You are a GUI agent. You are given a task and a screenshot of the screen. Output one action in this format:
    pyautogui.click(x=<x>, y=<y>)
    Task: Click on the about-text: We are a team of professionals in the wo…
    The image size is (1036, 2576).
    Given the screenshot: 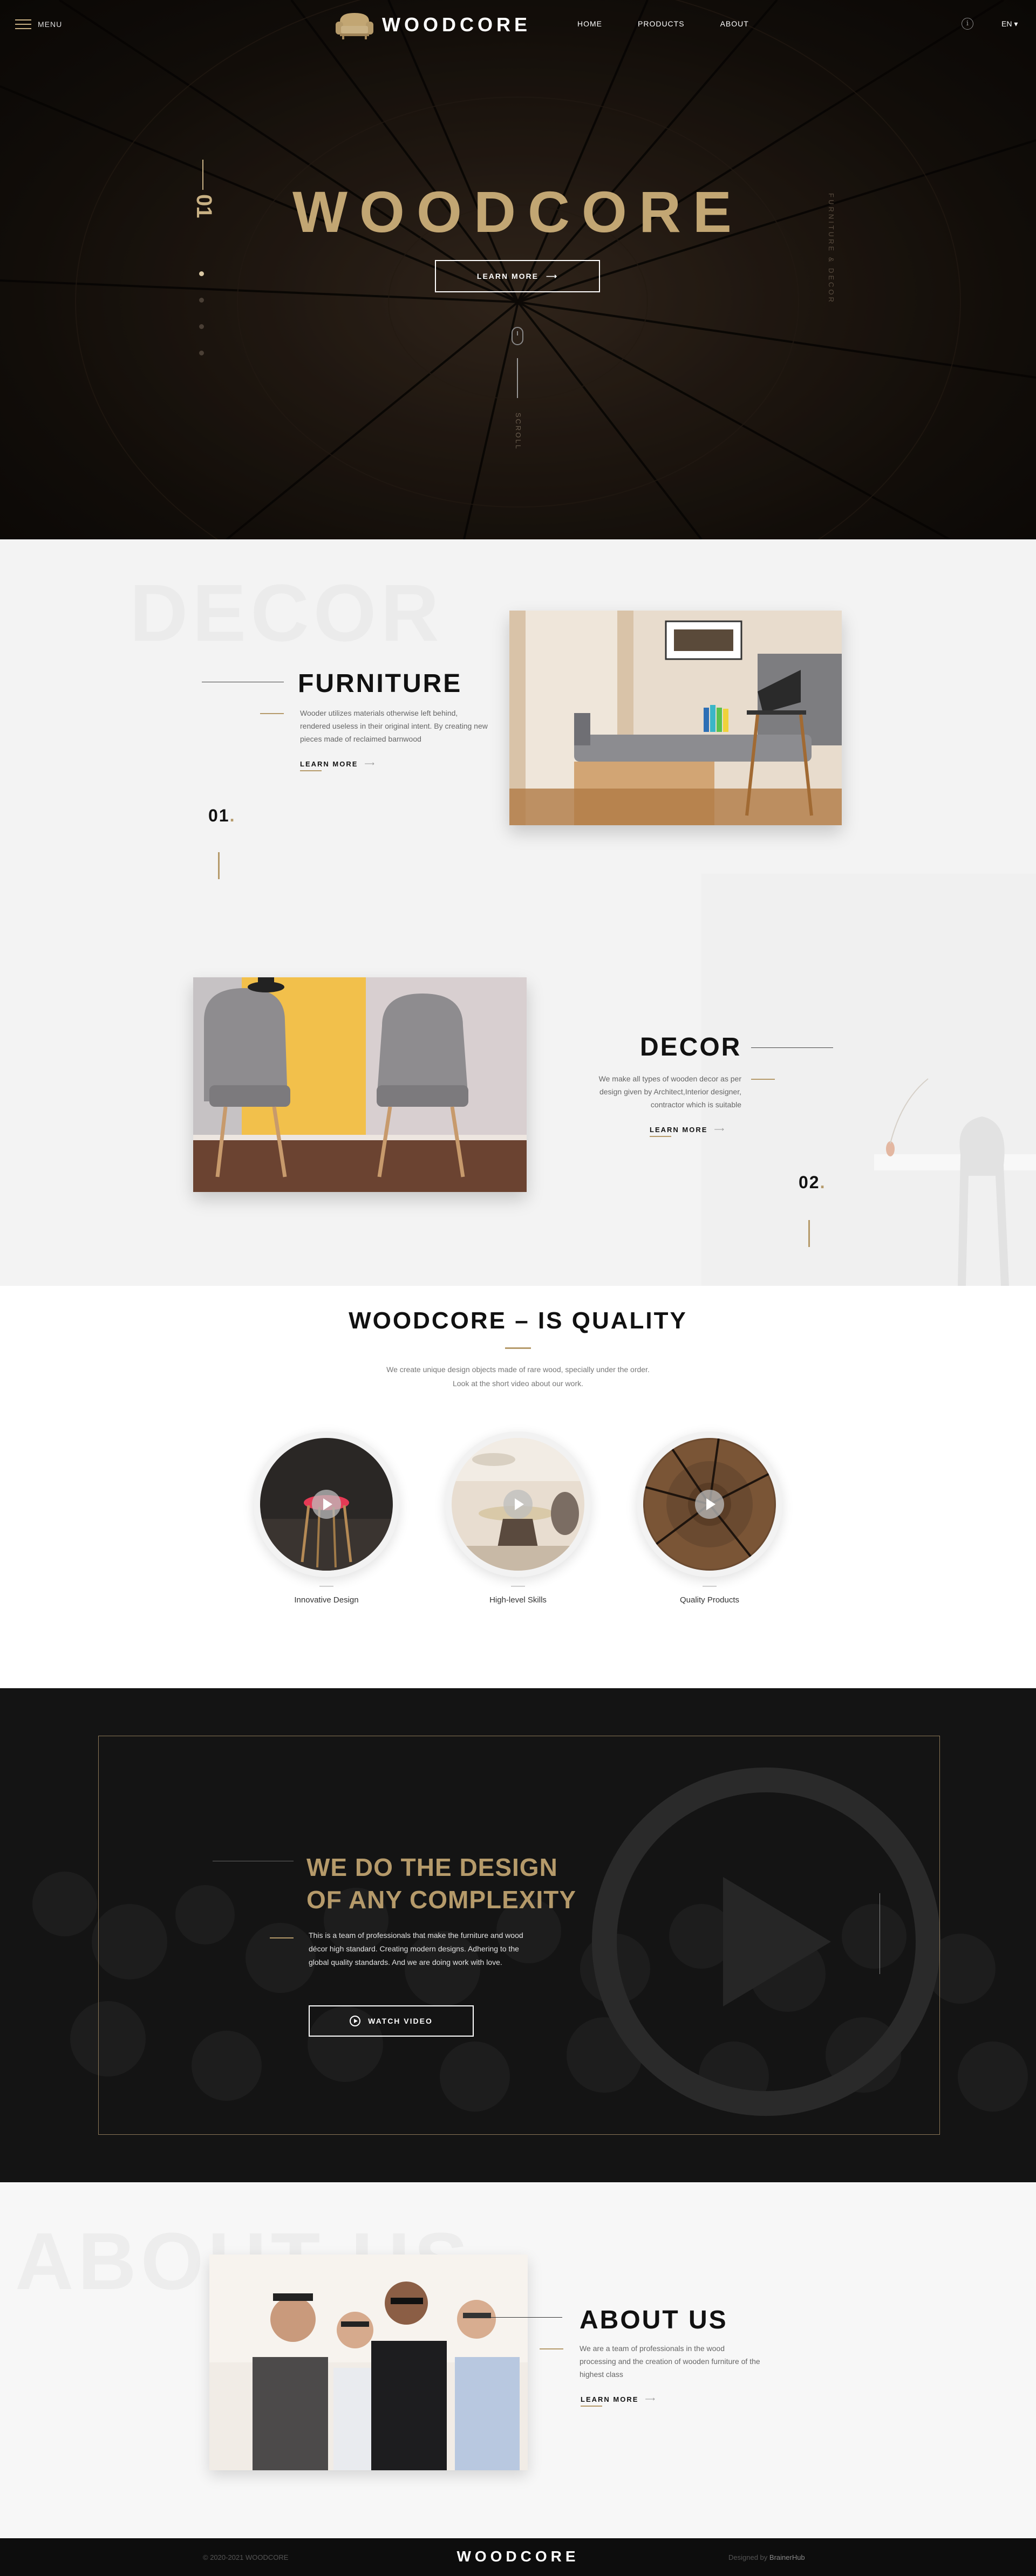 What is the action you would take?
    pyautogui.click(x=670, y=2361)
    